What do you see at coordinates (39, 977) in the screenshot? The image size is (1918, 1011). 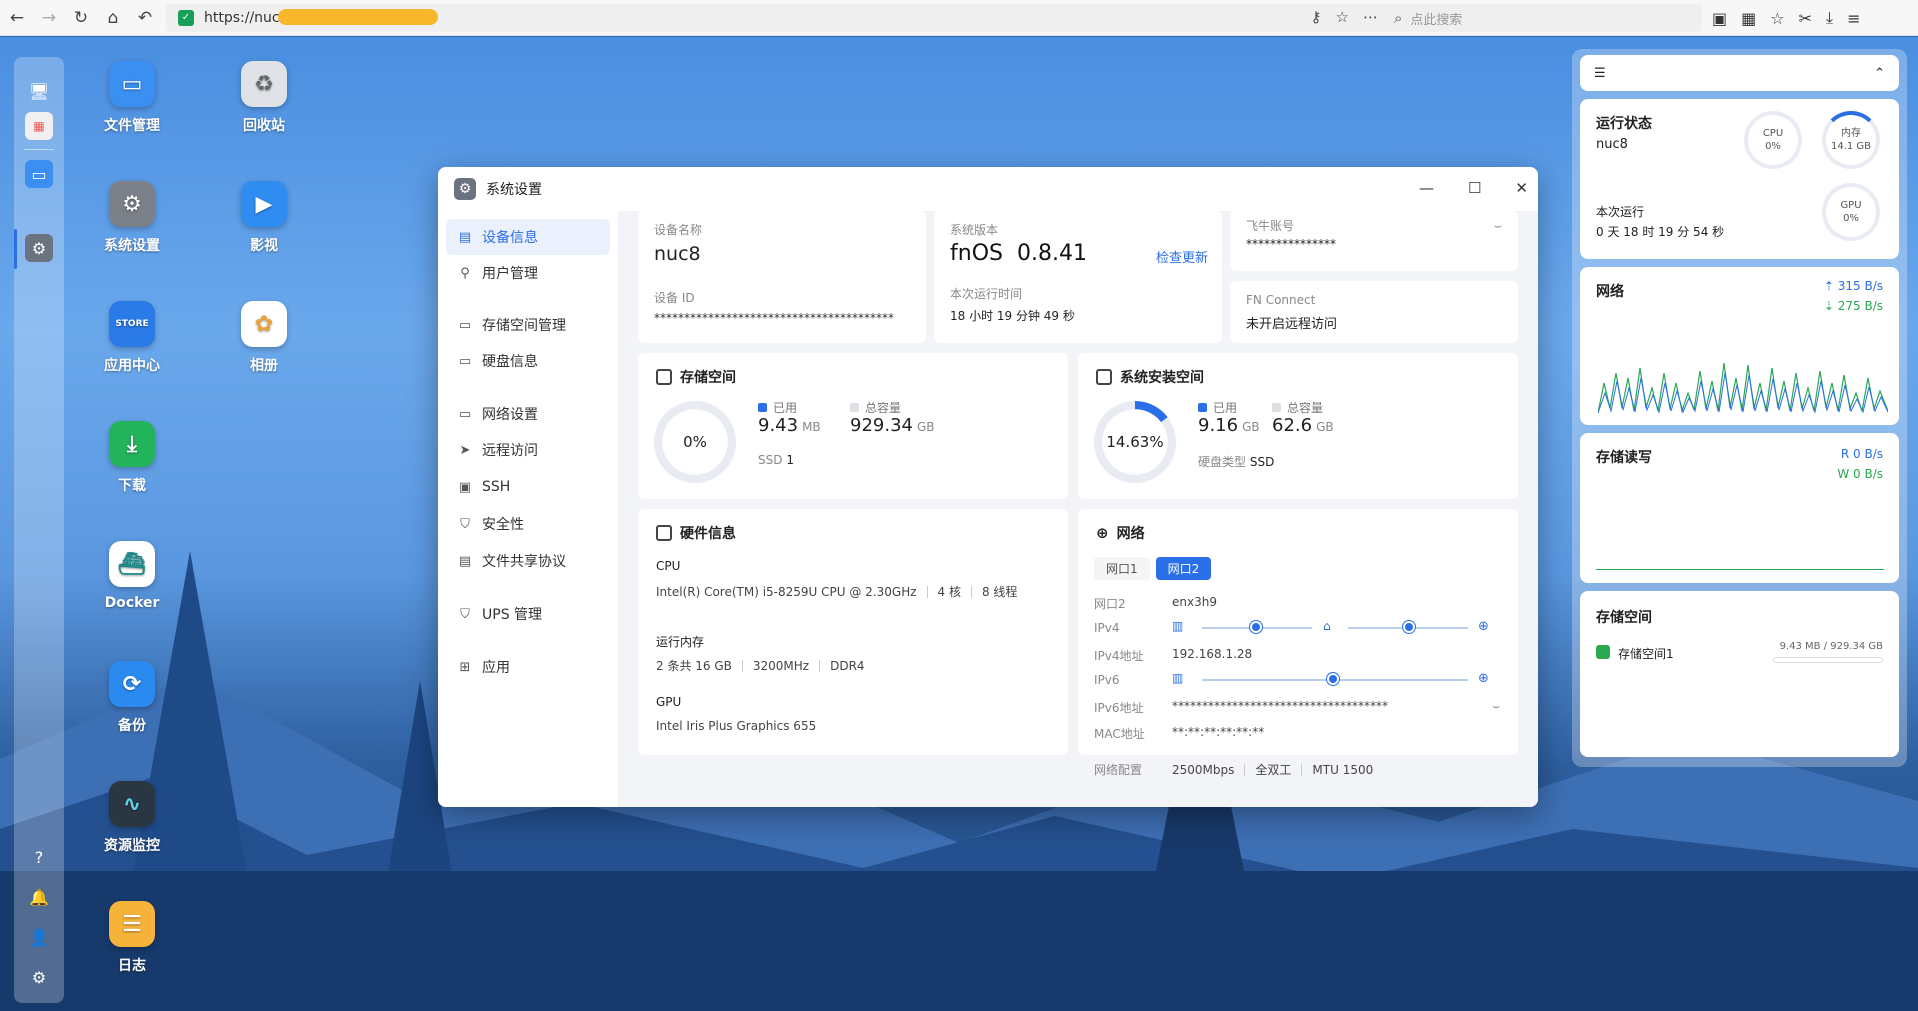 I see `settings-icon: ⚙` at bounding box center [39, 977].